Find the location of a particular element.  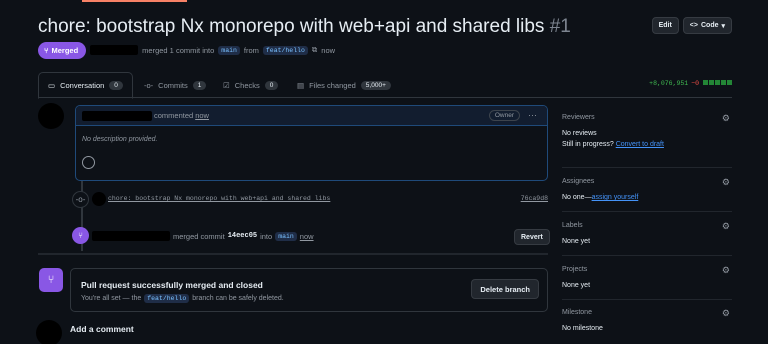

head-branch: feat/hello is located at coordinates (285, 50).